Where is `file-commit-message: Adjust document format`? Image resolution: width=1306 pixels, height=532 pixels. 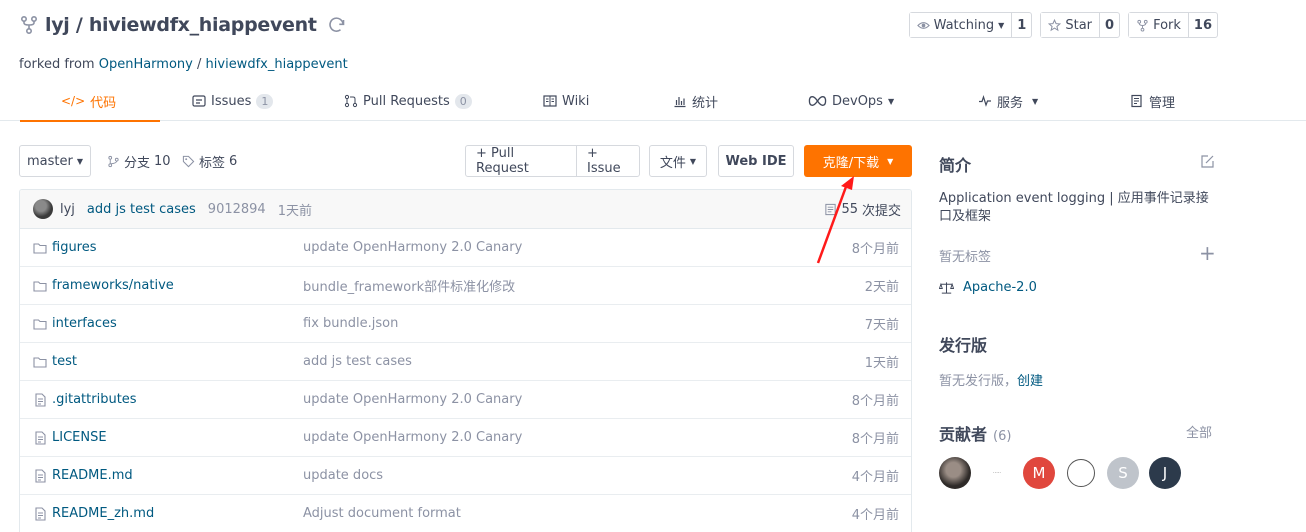 file-commit-message: Adjust document format is located at coordinates (382, 513).